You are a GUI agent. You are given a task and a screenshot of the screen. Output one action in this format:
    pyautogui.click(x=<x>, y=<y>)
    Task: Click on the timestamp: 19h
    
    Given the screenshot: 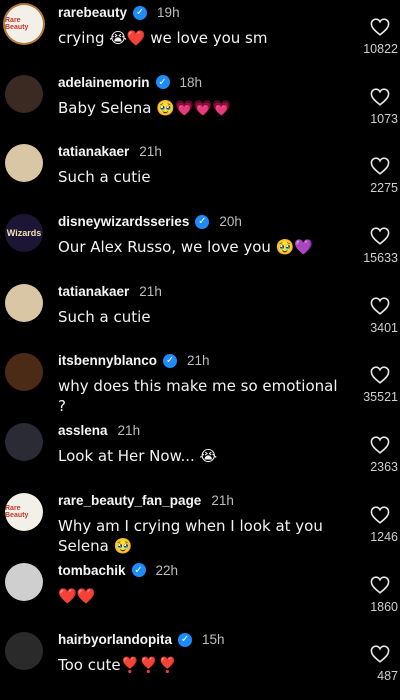 What is the action you would take?
    pyautogui.click(x=168, y=12)
    